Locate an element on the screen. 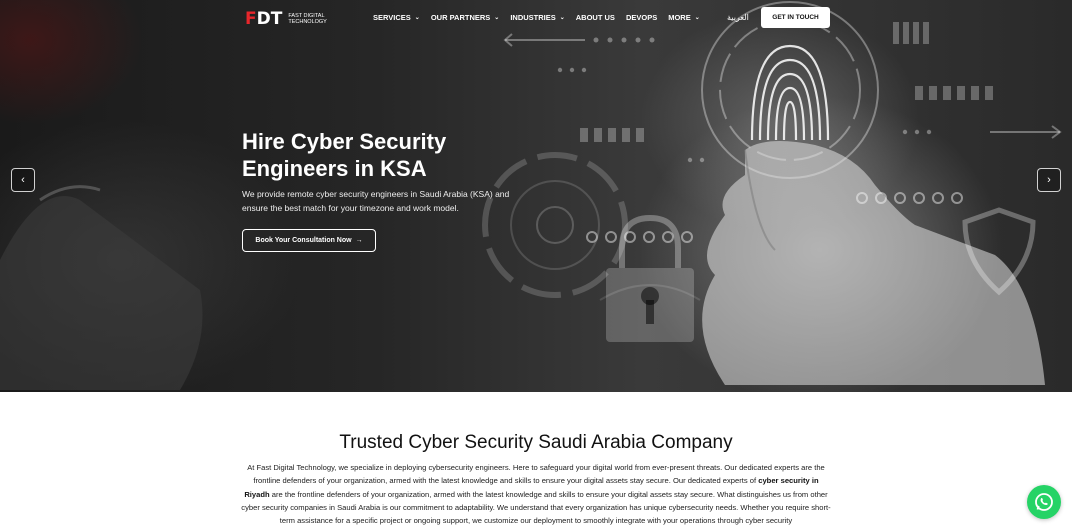 This screenshot has height=529, width=1072. logo-mark: FDT is located at coordinates (264, 19).